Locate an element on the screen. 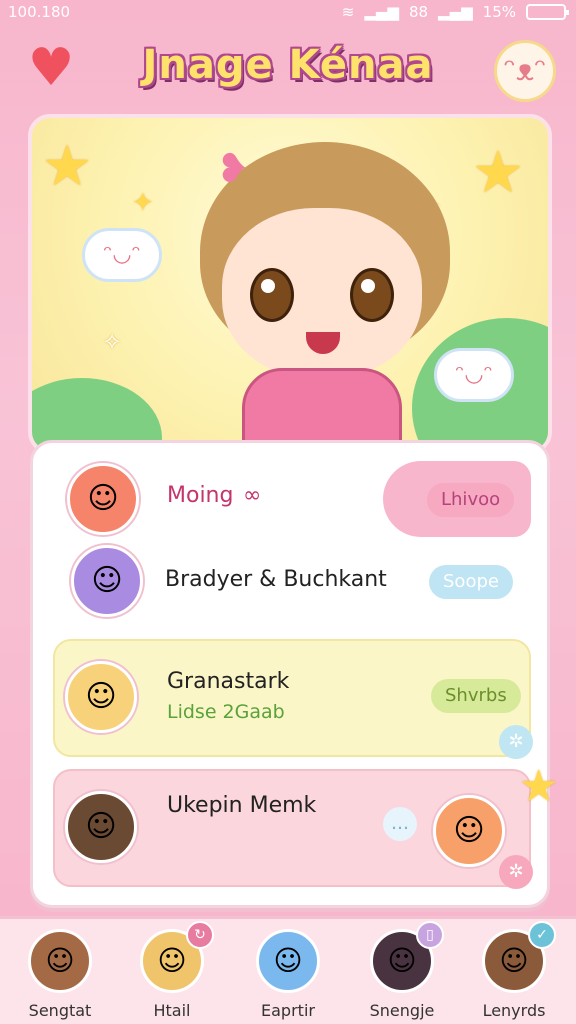 The width and height of the screenshot is (576, 1024). sparkle-icon: ✧ is located at coordinates (112, 342).